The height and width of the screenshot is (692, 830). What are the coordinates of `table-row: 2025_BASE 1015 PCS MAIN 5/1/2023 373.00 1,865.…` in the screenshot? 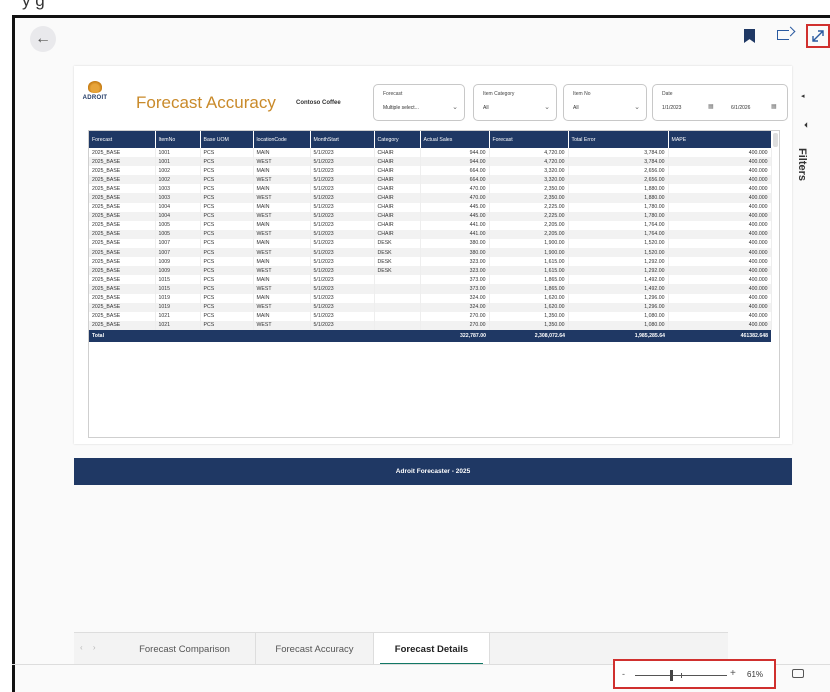 It's located at (430, 280).